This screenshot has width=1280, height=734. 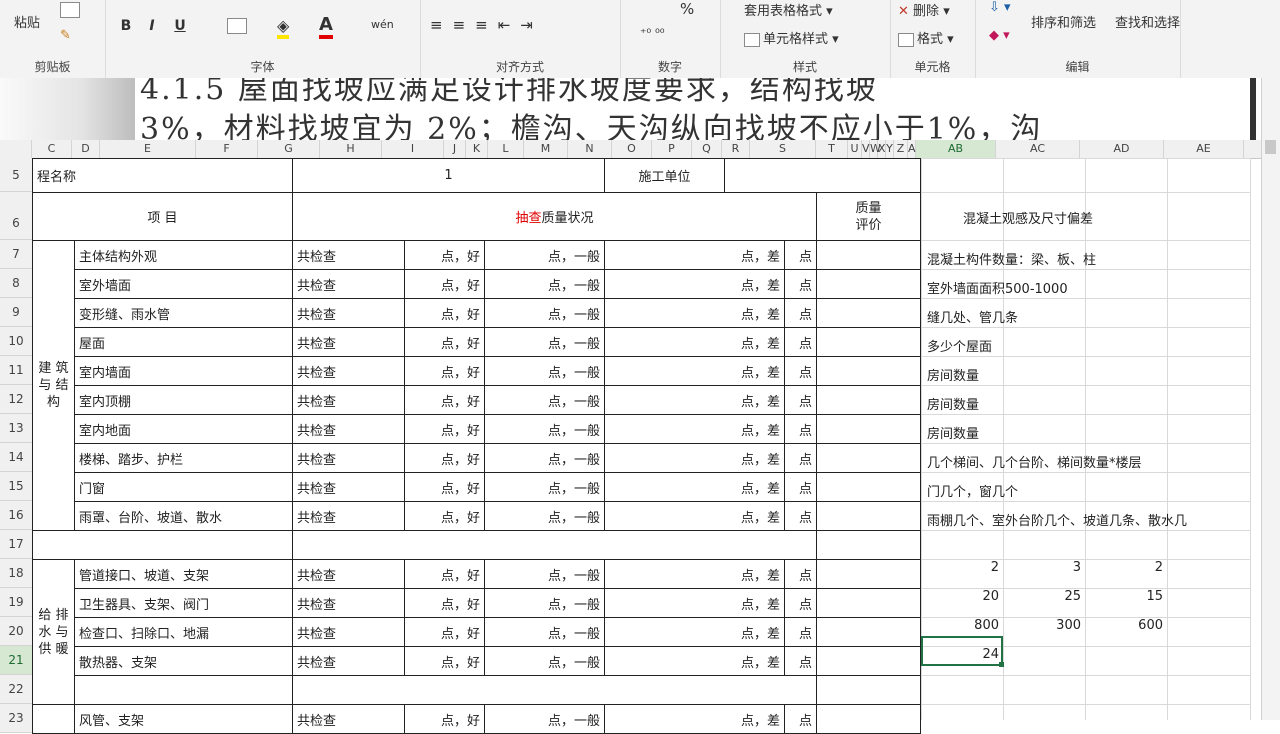 What do you see at coordinates (1000, 7) in the screenshot?
I see `fill-down-icon: ⇩ ▾` at bounding box center [1000, 7].